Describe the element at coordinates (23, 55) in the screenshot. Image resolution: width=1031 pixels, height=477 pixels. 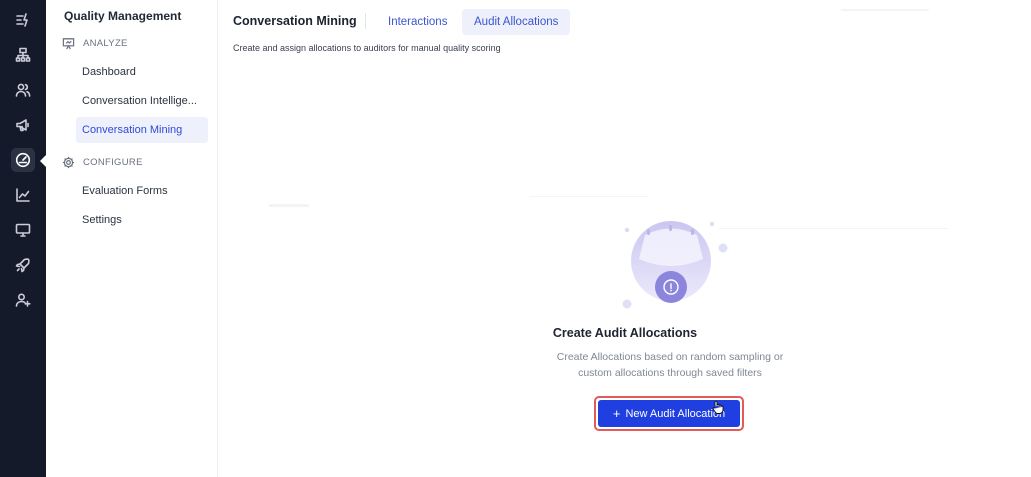
I see `sitemap-icon` at that location.